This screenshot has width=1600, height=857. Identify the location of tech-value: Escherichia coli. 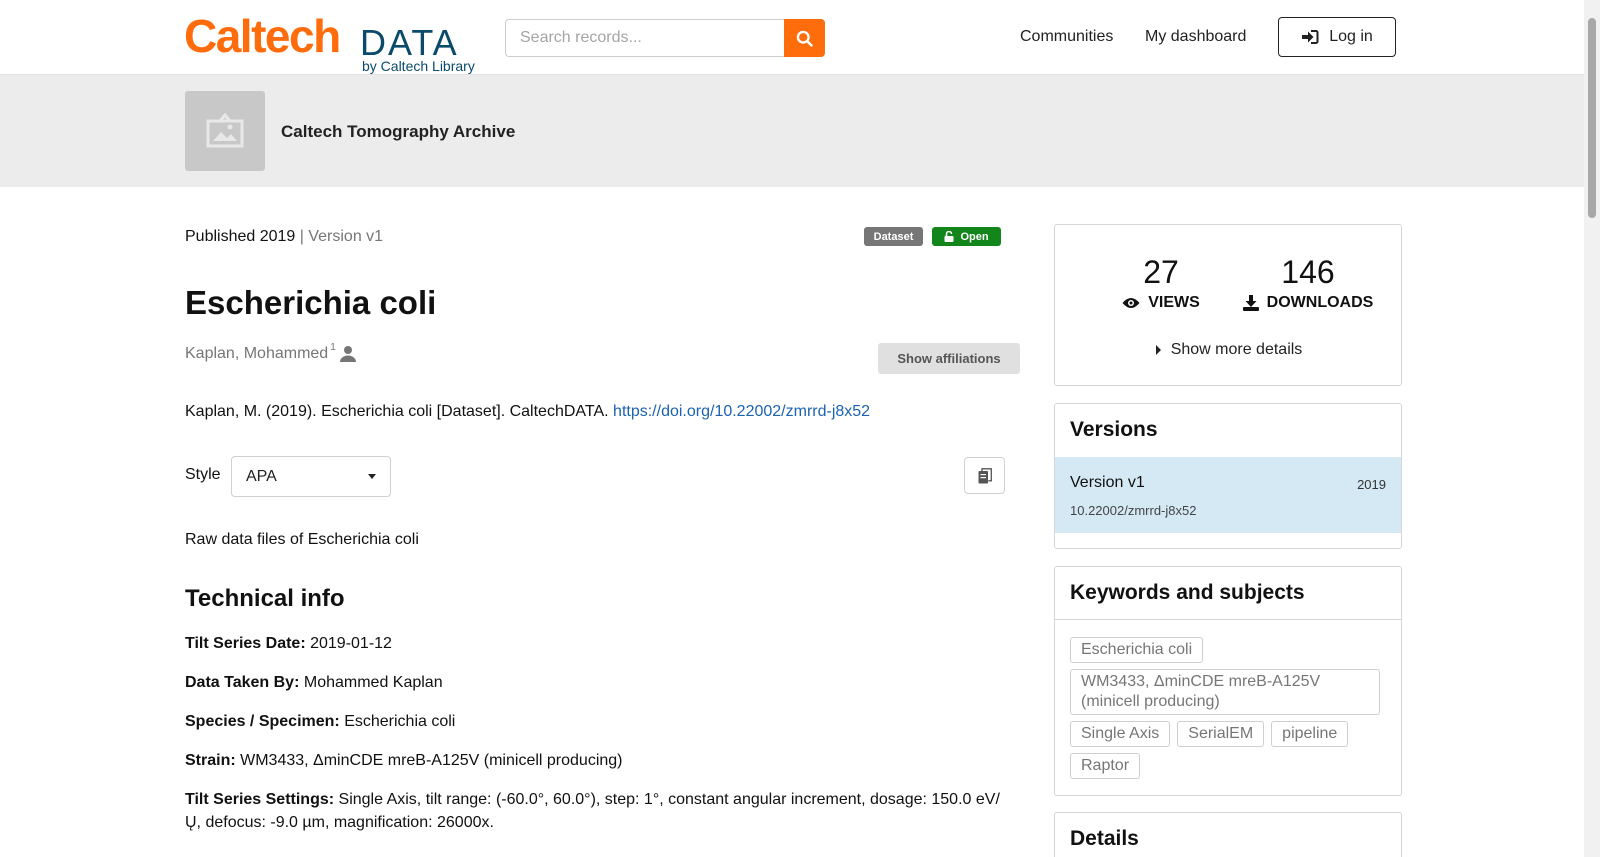
(400, 721).